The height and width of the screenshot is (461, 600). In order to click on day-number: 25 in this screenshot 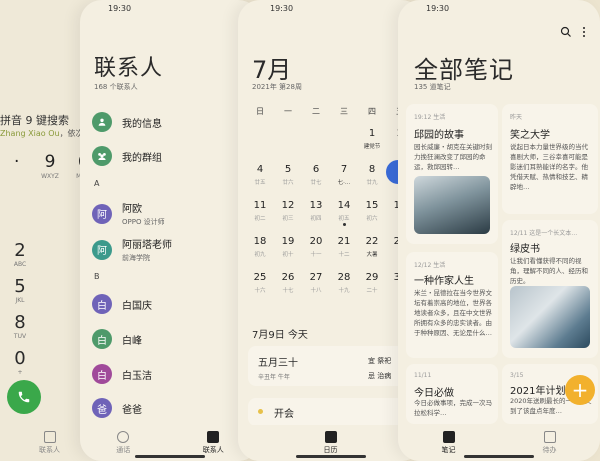, I will do `click(260, 277)`.